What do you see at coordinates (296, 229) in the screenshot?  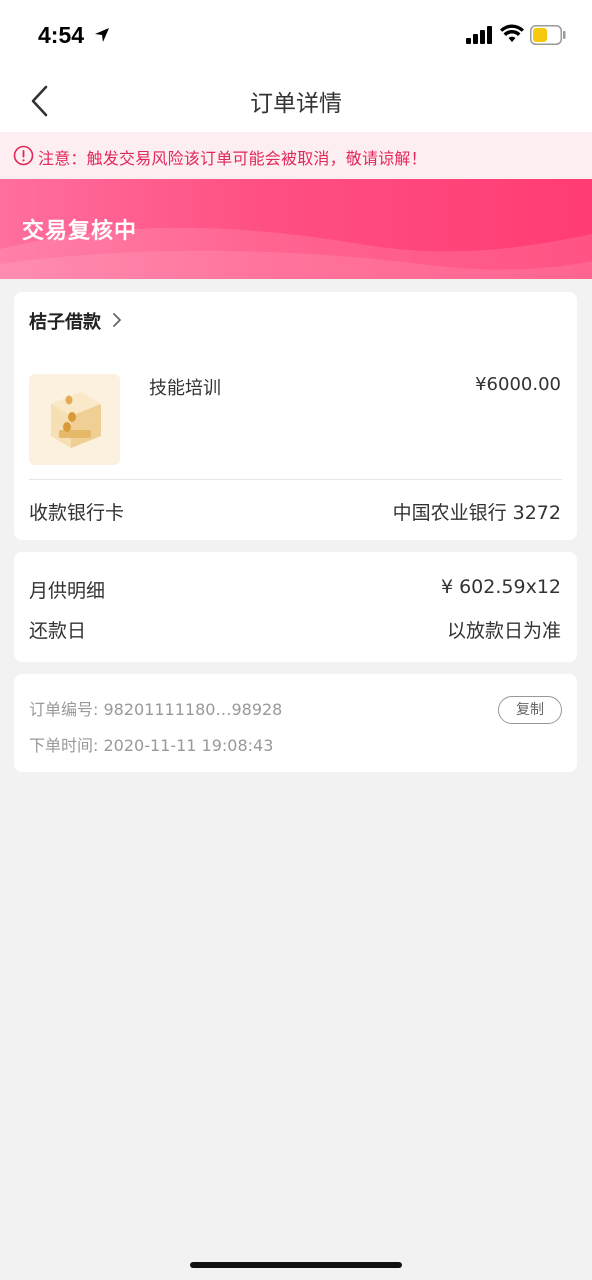 I see `order-status-banner: 交易复核中` at bounding box center [296, 229].